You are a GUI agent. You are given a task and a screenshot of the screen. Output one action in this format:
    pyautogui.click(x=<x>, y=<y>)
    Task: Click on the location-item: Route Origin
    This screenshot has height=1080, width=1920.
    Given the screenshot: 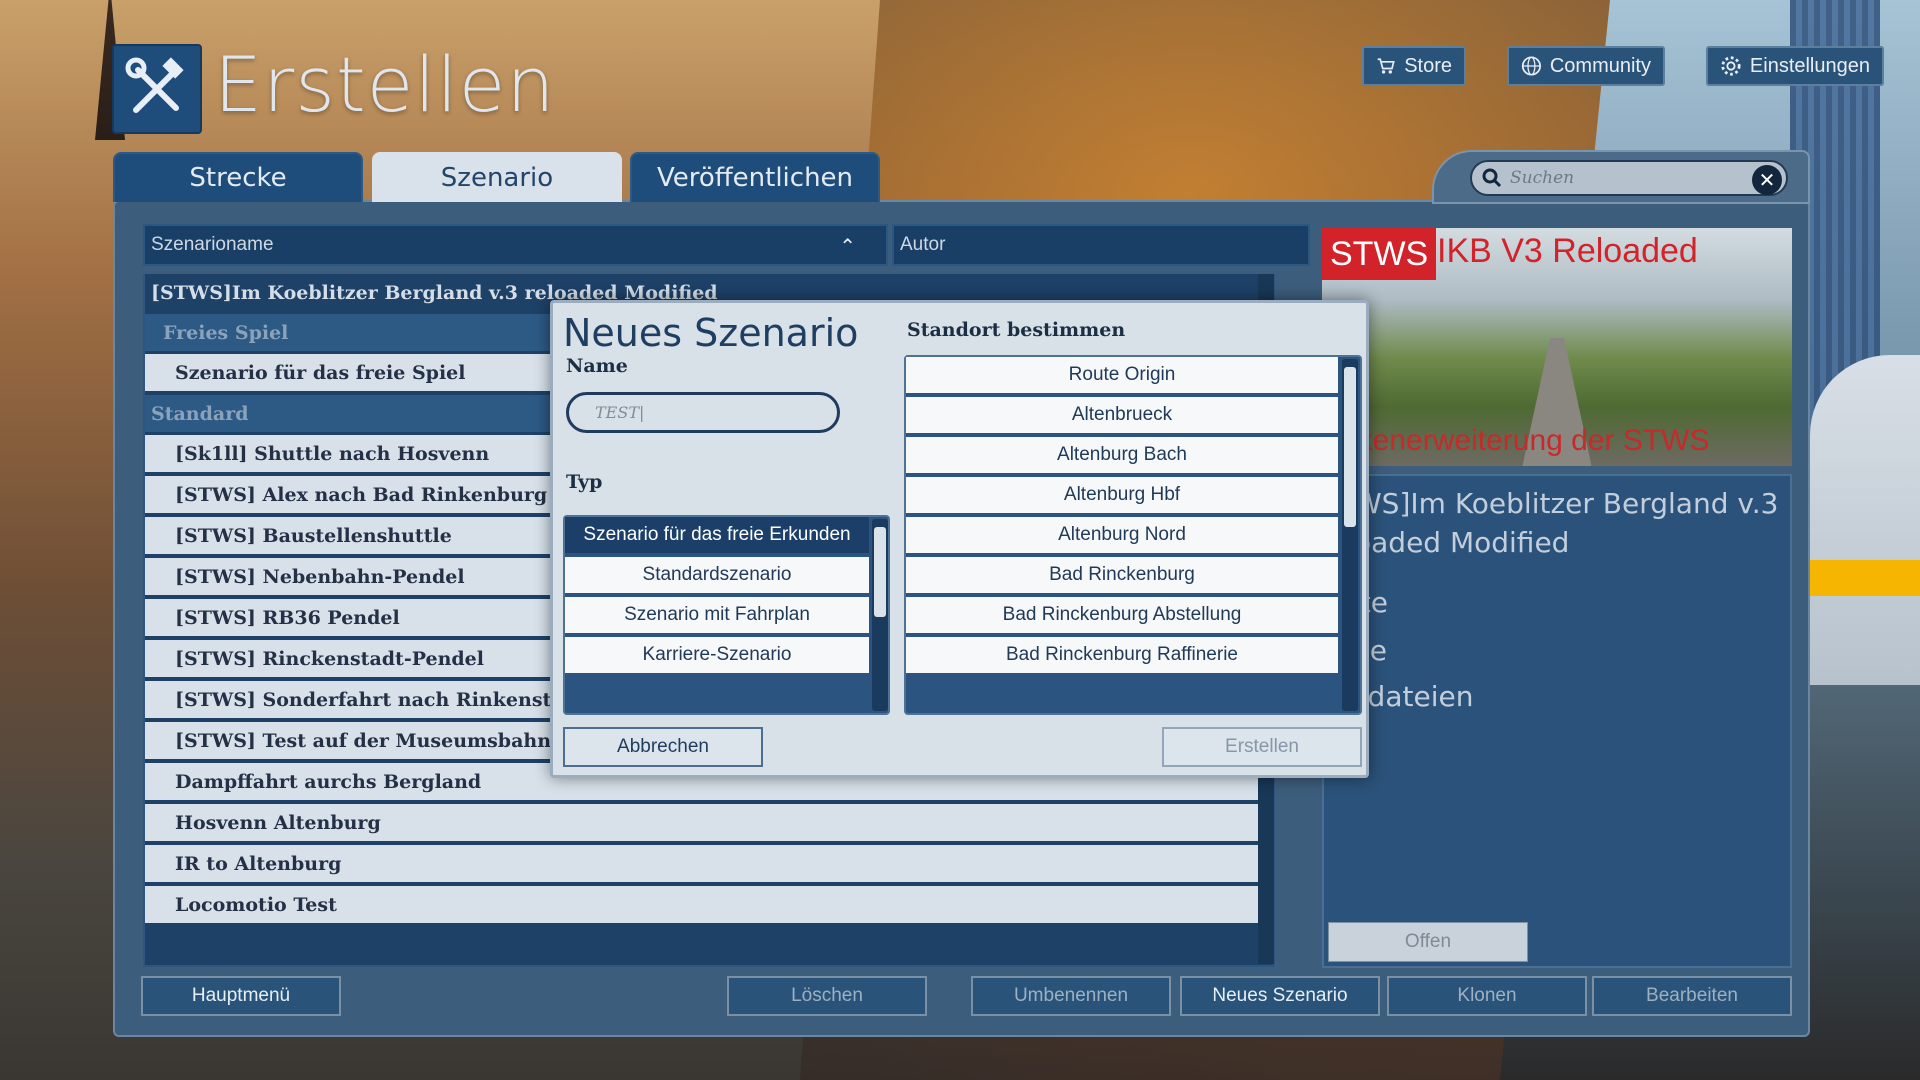 What is the action you would take?
    pyautogui.click(x=1122, y=376)
    